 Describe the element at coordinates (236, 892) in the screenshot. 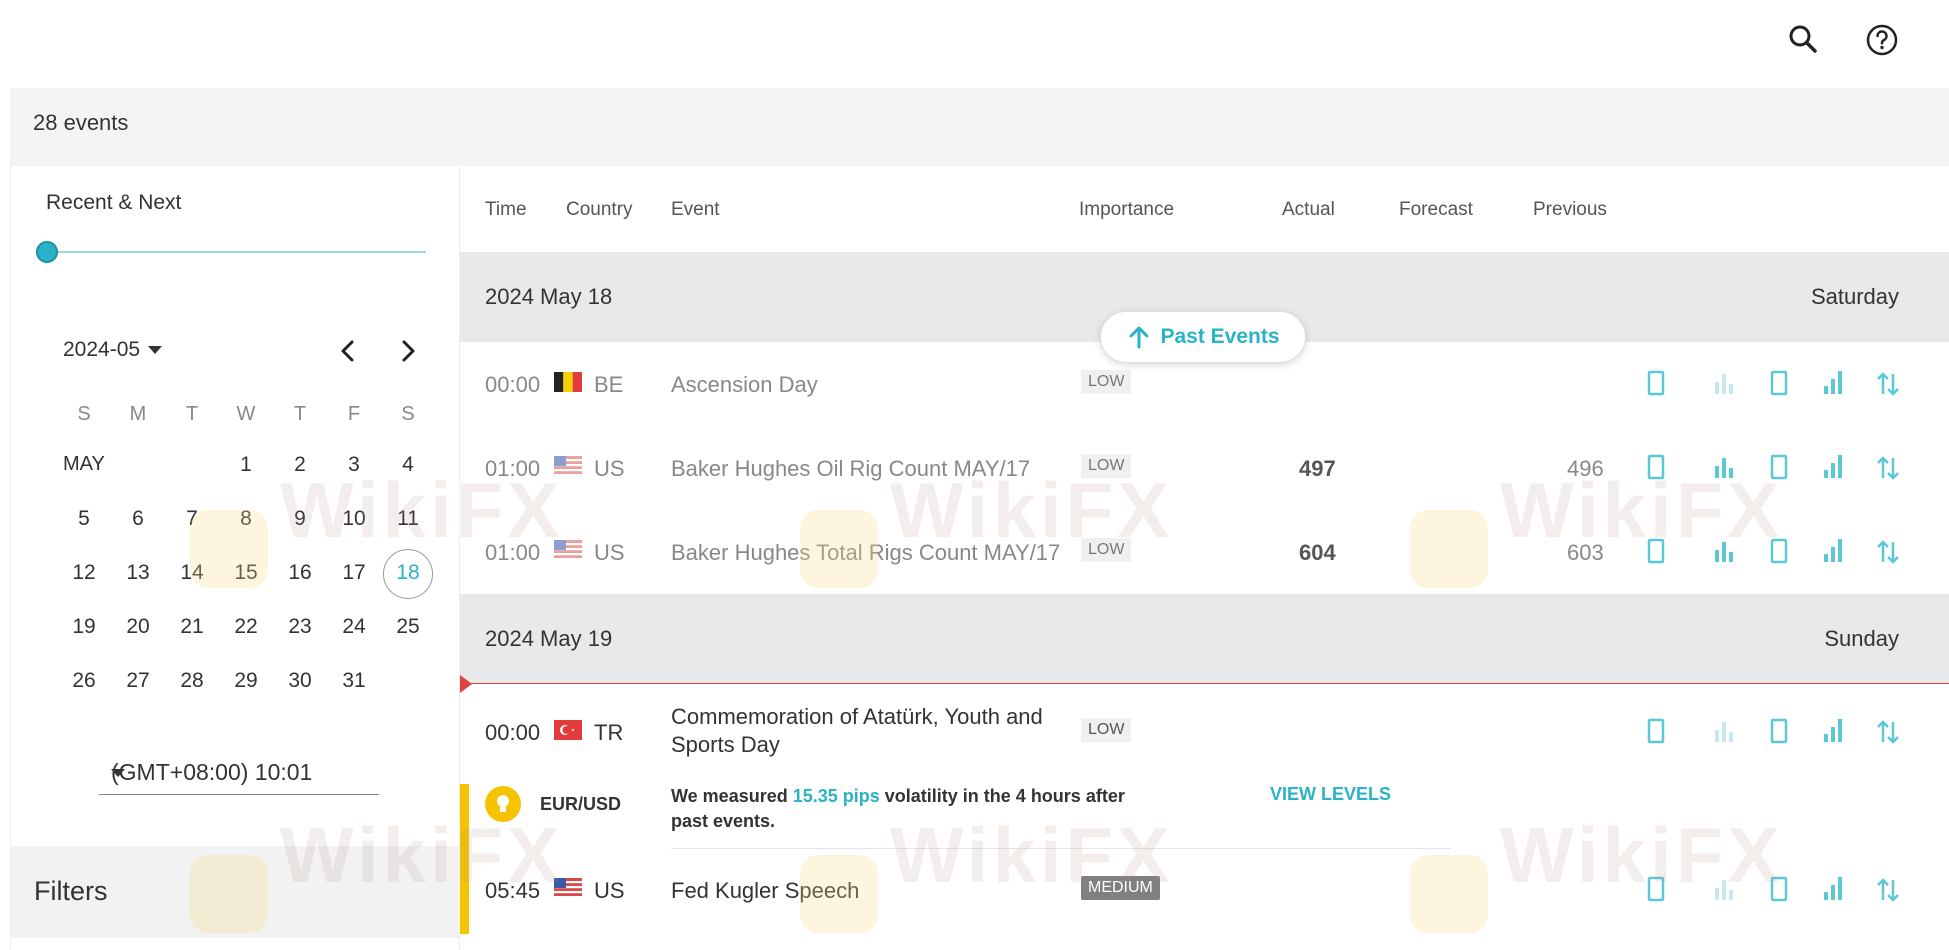

I see `filters-section: Filters` at that location.